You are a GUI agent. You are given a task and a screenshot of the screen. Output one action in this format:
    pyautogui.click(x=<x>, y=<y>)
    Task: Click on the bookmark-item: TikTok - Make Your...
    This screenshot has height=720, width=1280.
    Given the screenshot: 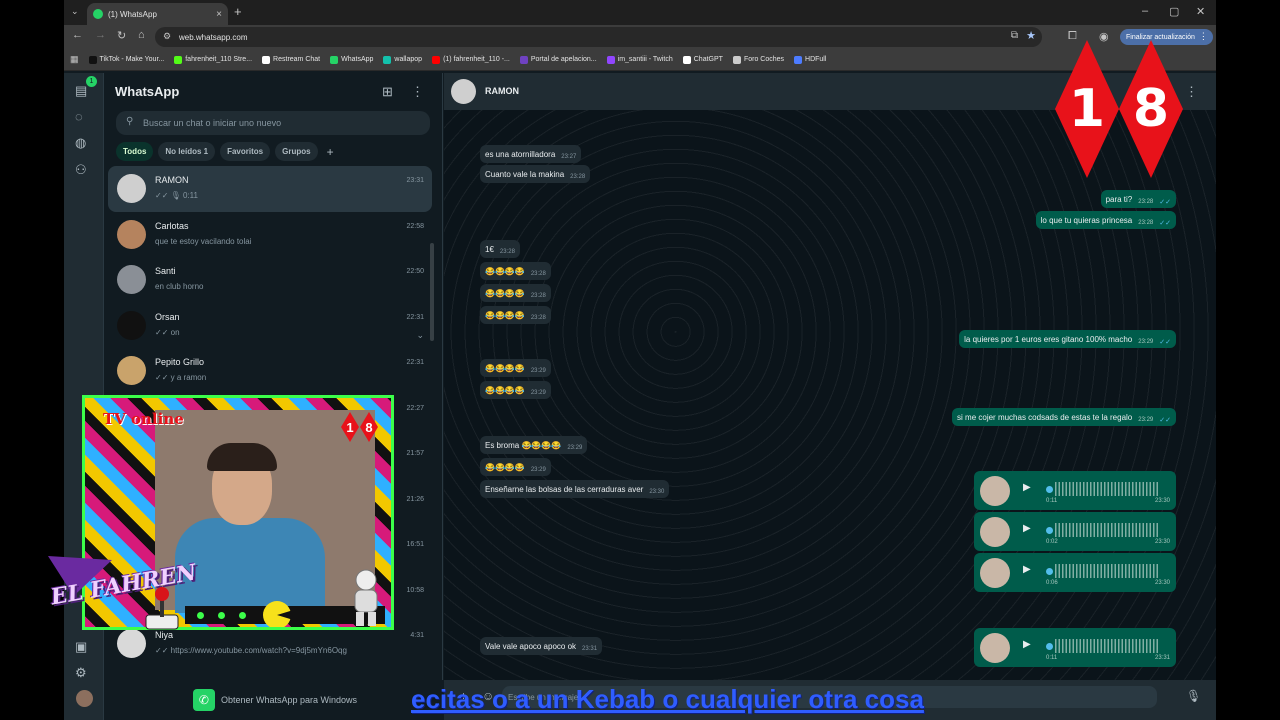 What is the action you would take?
    pyautogui.click(x=126, y=59)
    